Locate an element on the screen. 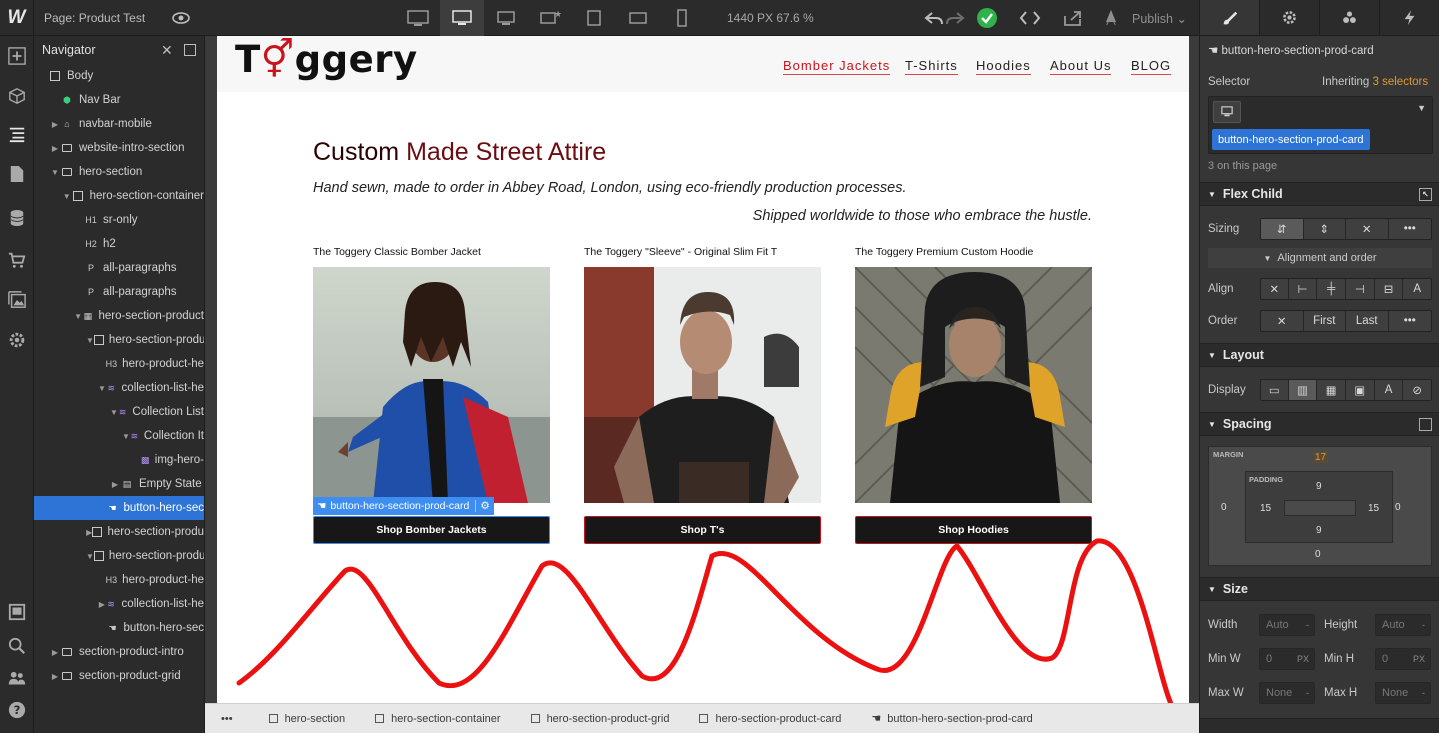 The image size is (1439, 733). navigator-row: ▶ ▤ Empty State is located at coordinates (119, 484).